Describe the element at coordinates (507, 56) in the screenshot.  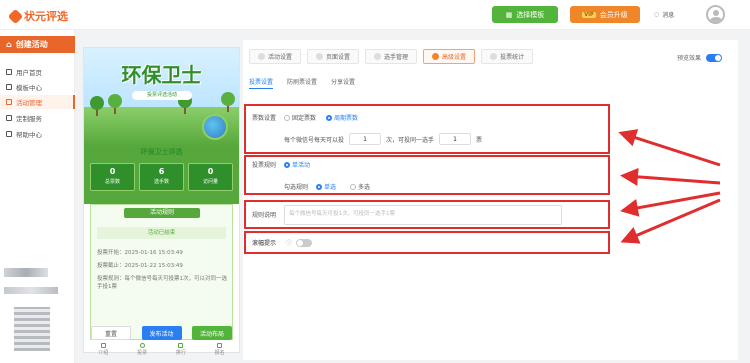
I see `tab-vote-stats: 投票统计` at that location.